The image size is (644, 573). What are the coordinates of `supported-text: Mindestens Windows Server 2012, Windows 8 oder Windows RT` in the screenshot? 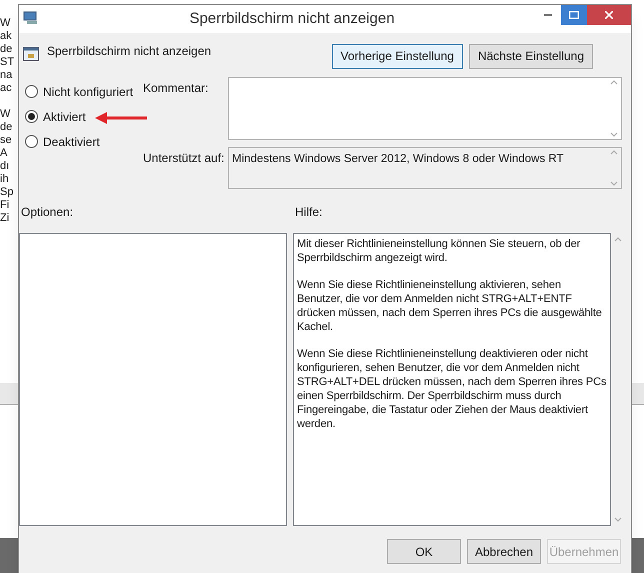 It's located at (398, 159).